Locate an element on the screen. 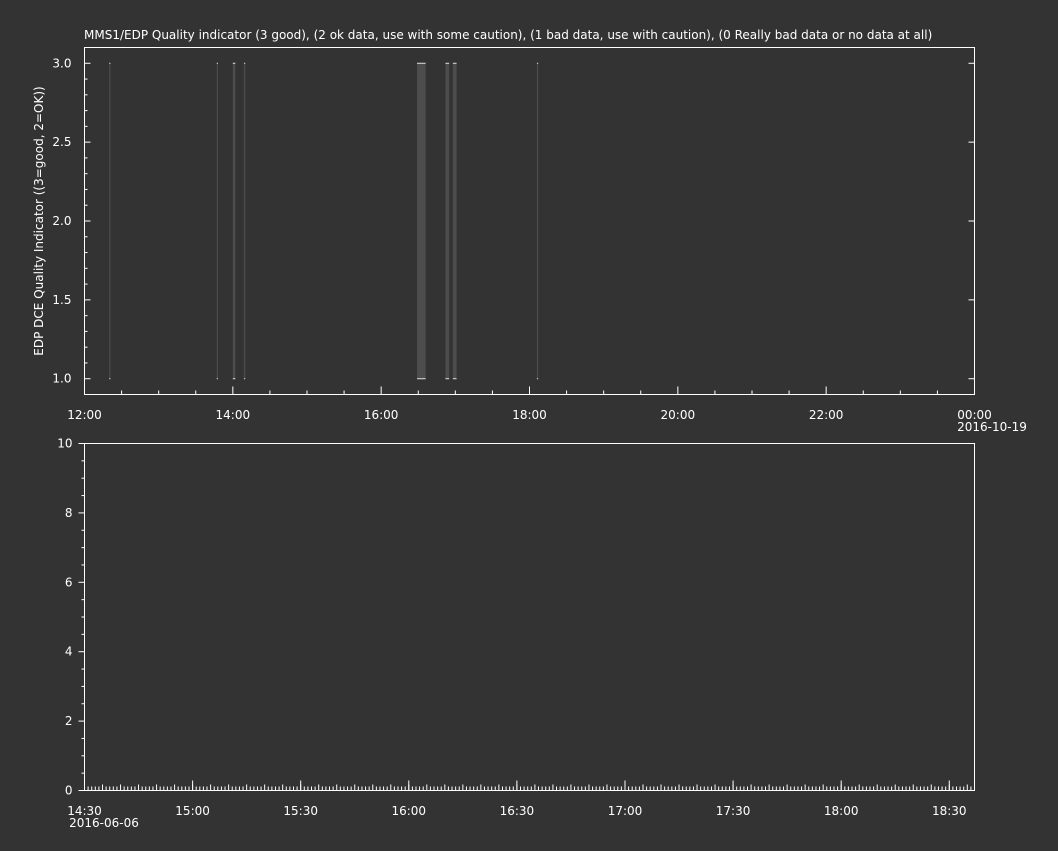 The image size is (1058, 851). y-tick-label: 10 is located at coordinates (64, 444).